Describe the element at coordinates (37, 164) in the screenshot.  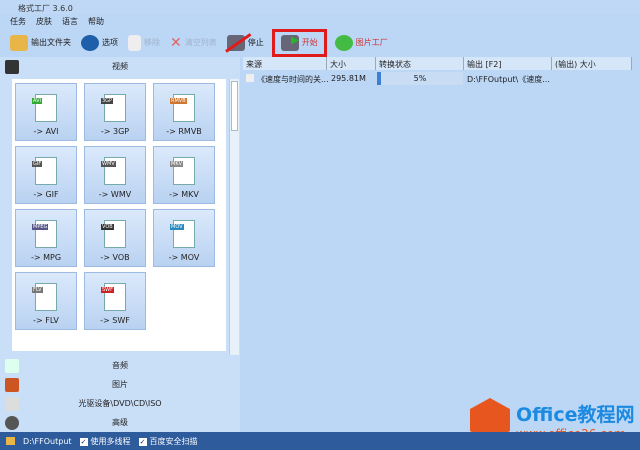
I see `tag: GIF` at that location.